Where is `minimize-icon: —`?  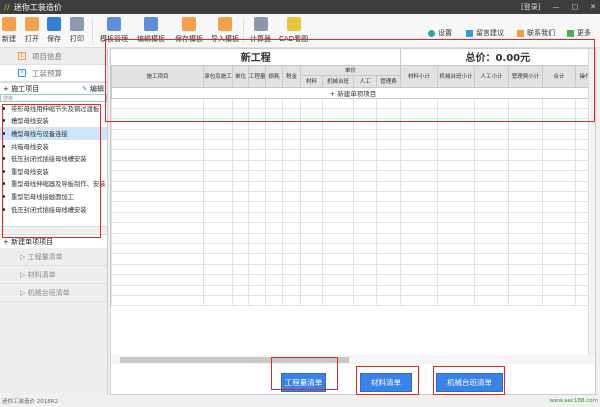 minimize-icon: — is located at coordinates (556, 7).